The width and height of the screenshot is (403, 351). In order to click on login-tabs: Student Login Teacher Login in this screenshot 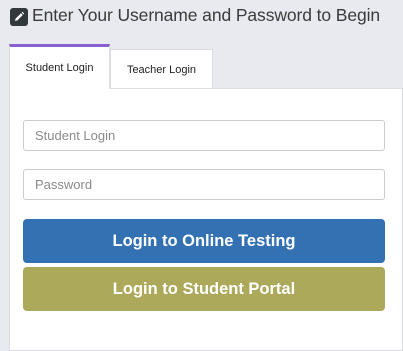, I will do `click(206, 66)`.